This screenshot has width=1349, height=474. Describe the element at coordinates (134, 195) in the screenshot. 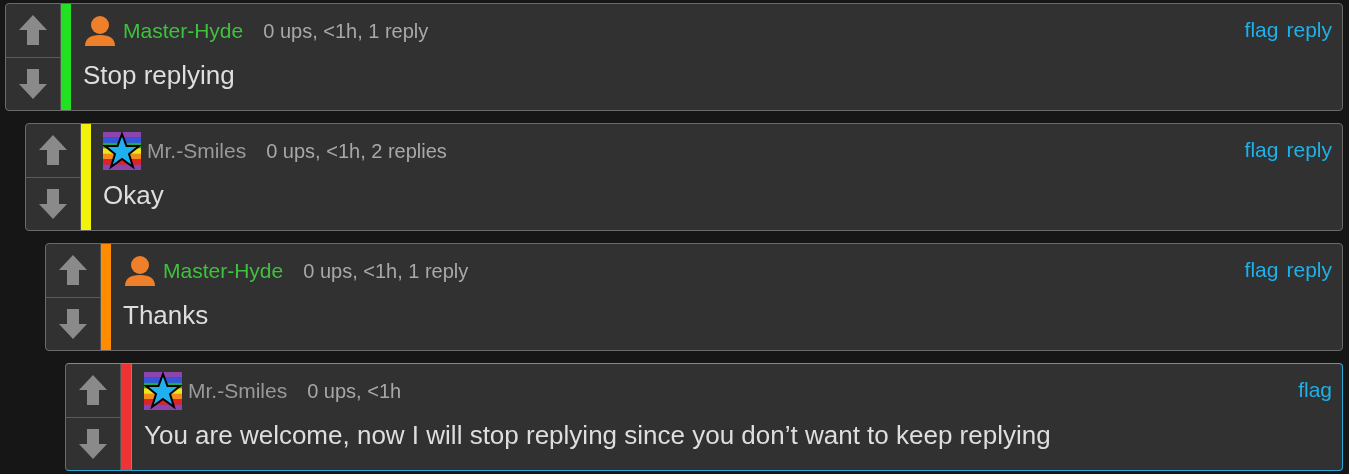

I see `comment-text: Okay` at that location.